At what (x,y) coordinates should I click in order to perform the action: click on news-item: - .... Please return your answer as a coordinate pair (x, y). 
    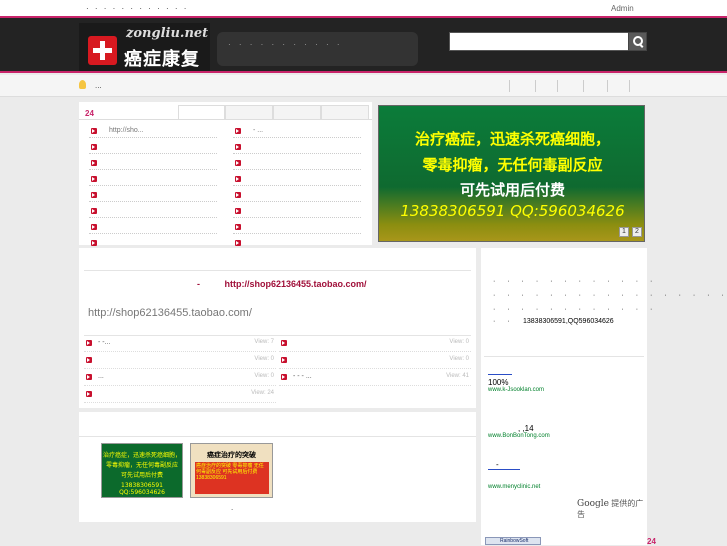
    Looking at the image, I should click on (297, 132).